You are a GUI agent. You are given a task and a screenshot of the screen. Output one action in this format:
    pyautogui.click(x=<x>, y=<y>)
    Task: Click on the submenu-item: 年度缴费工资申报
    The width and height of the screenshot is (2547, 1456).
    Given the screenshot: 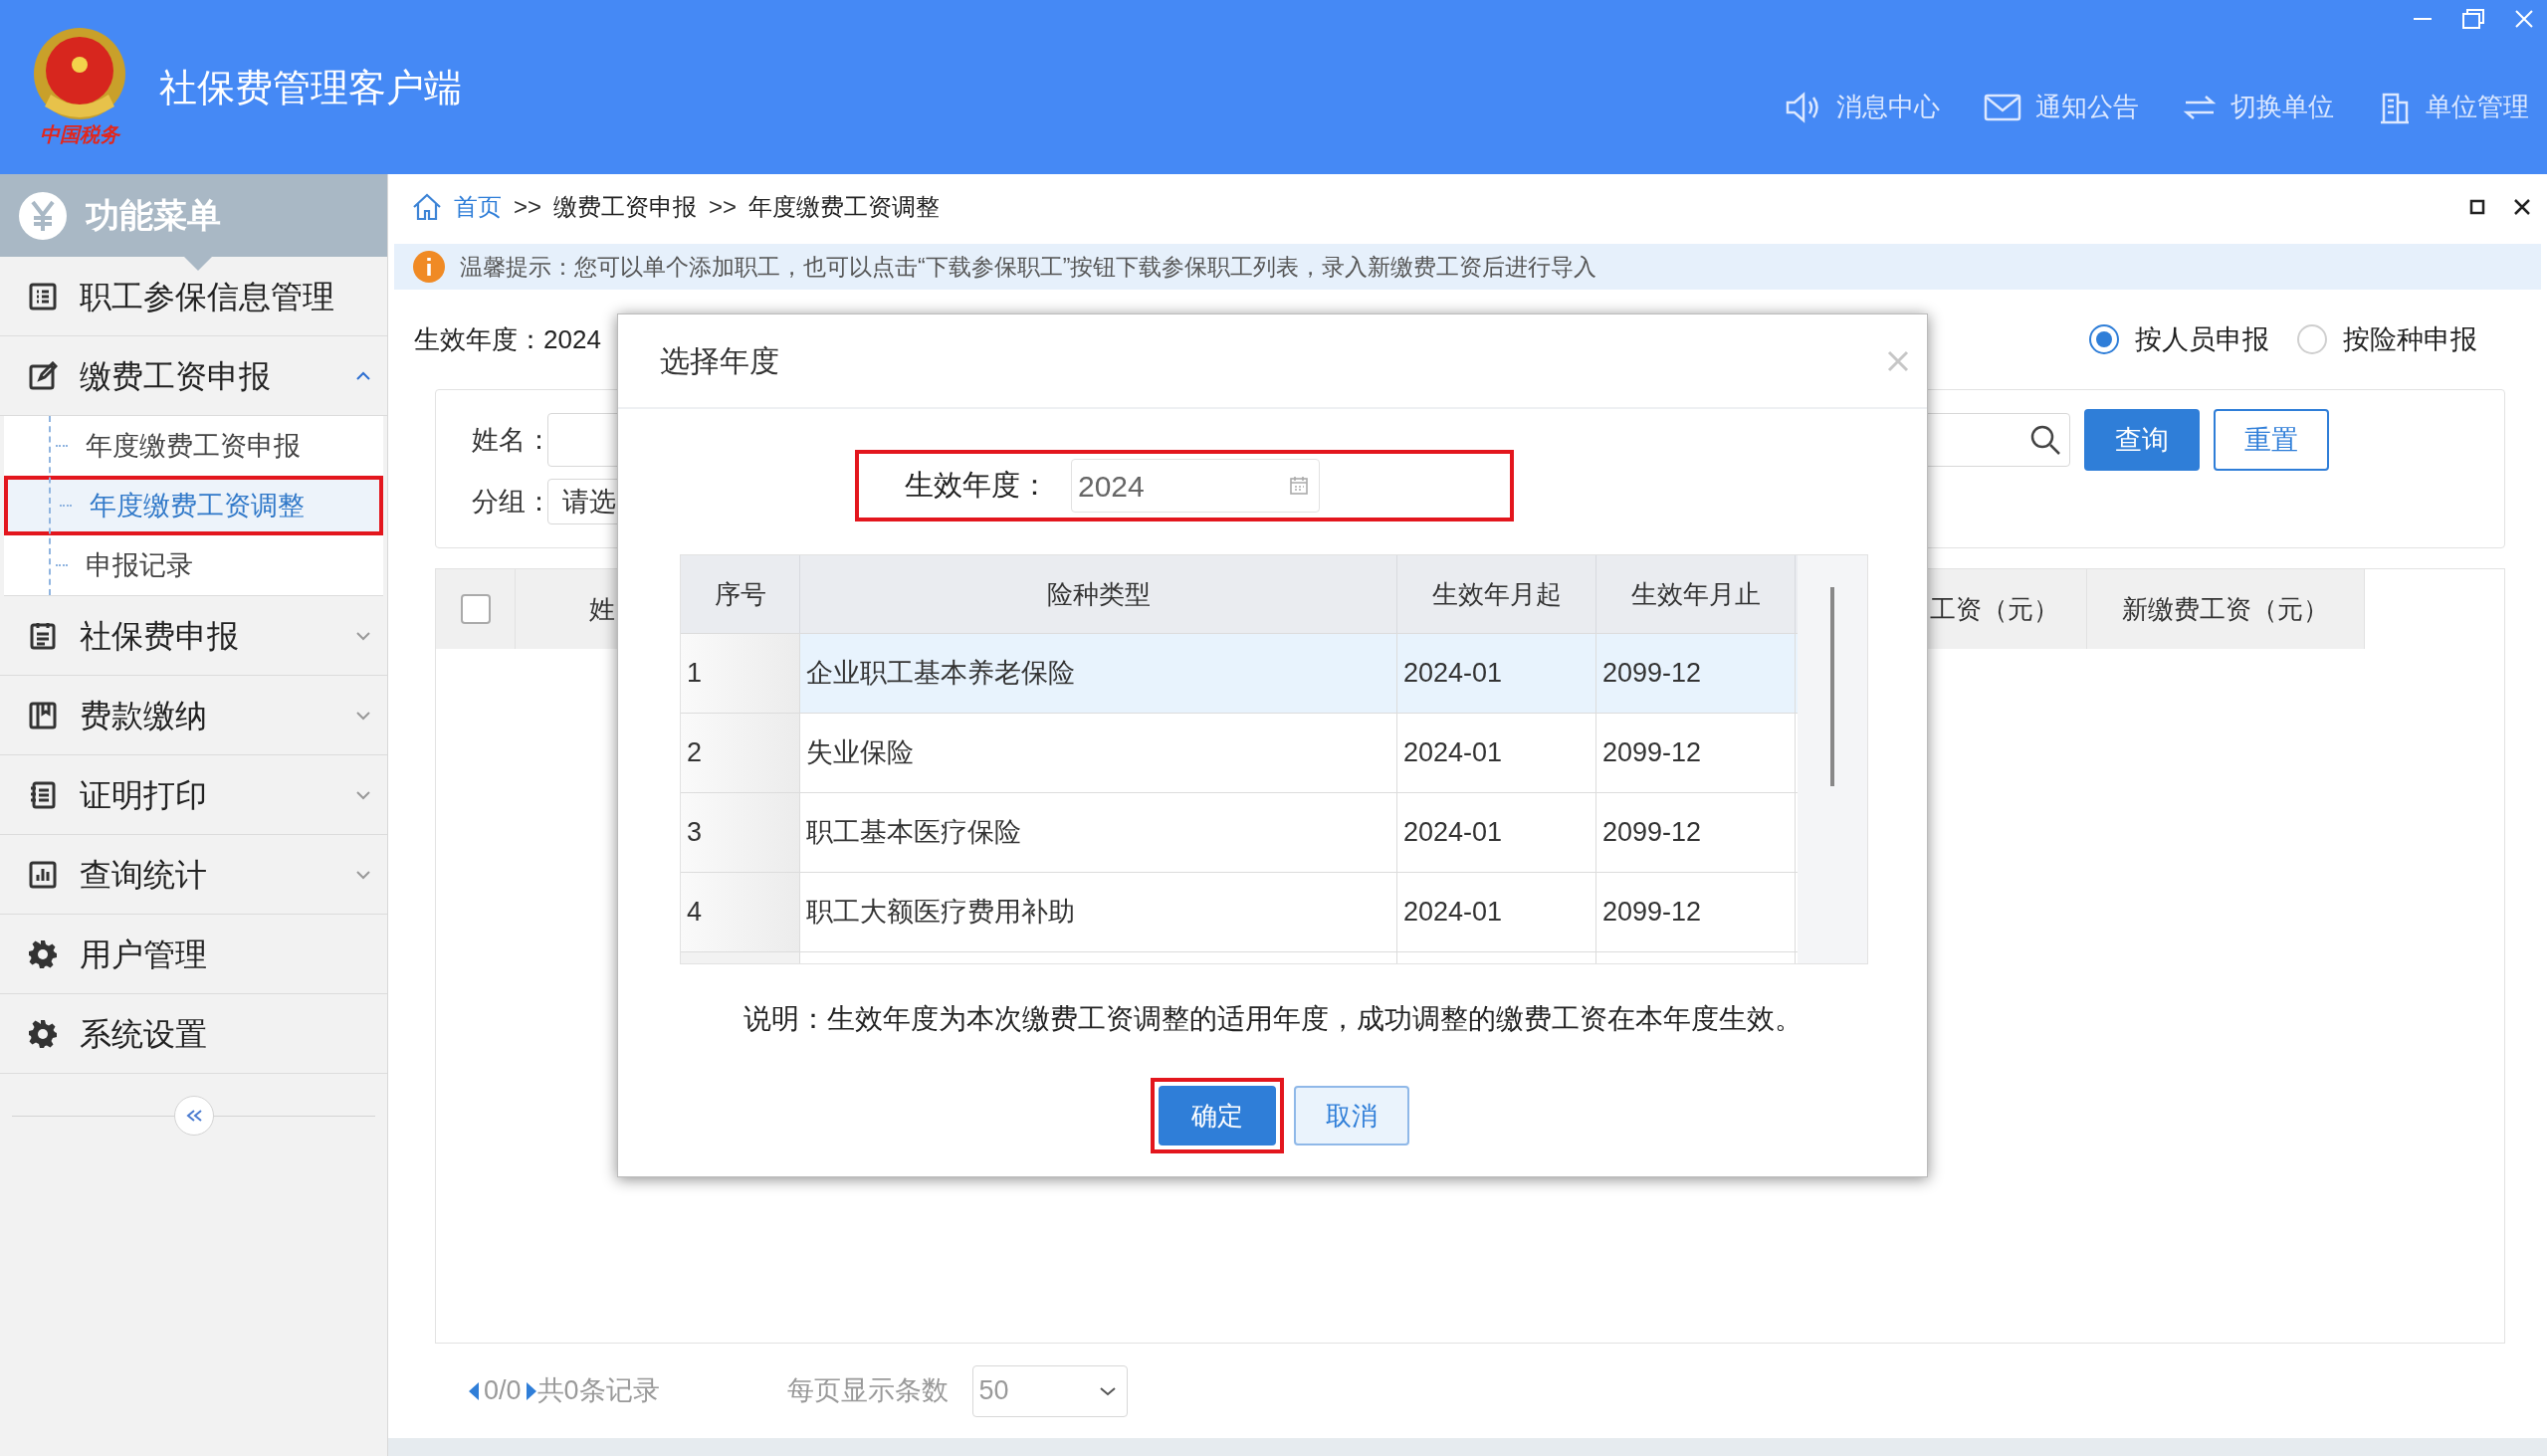 What is the action you would take?
    pyautogui.click(x=193, y=446)
    